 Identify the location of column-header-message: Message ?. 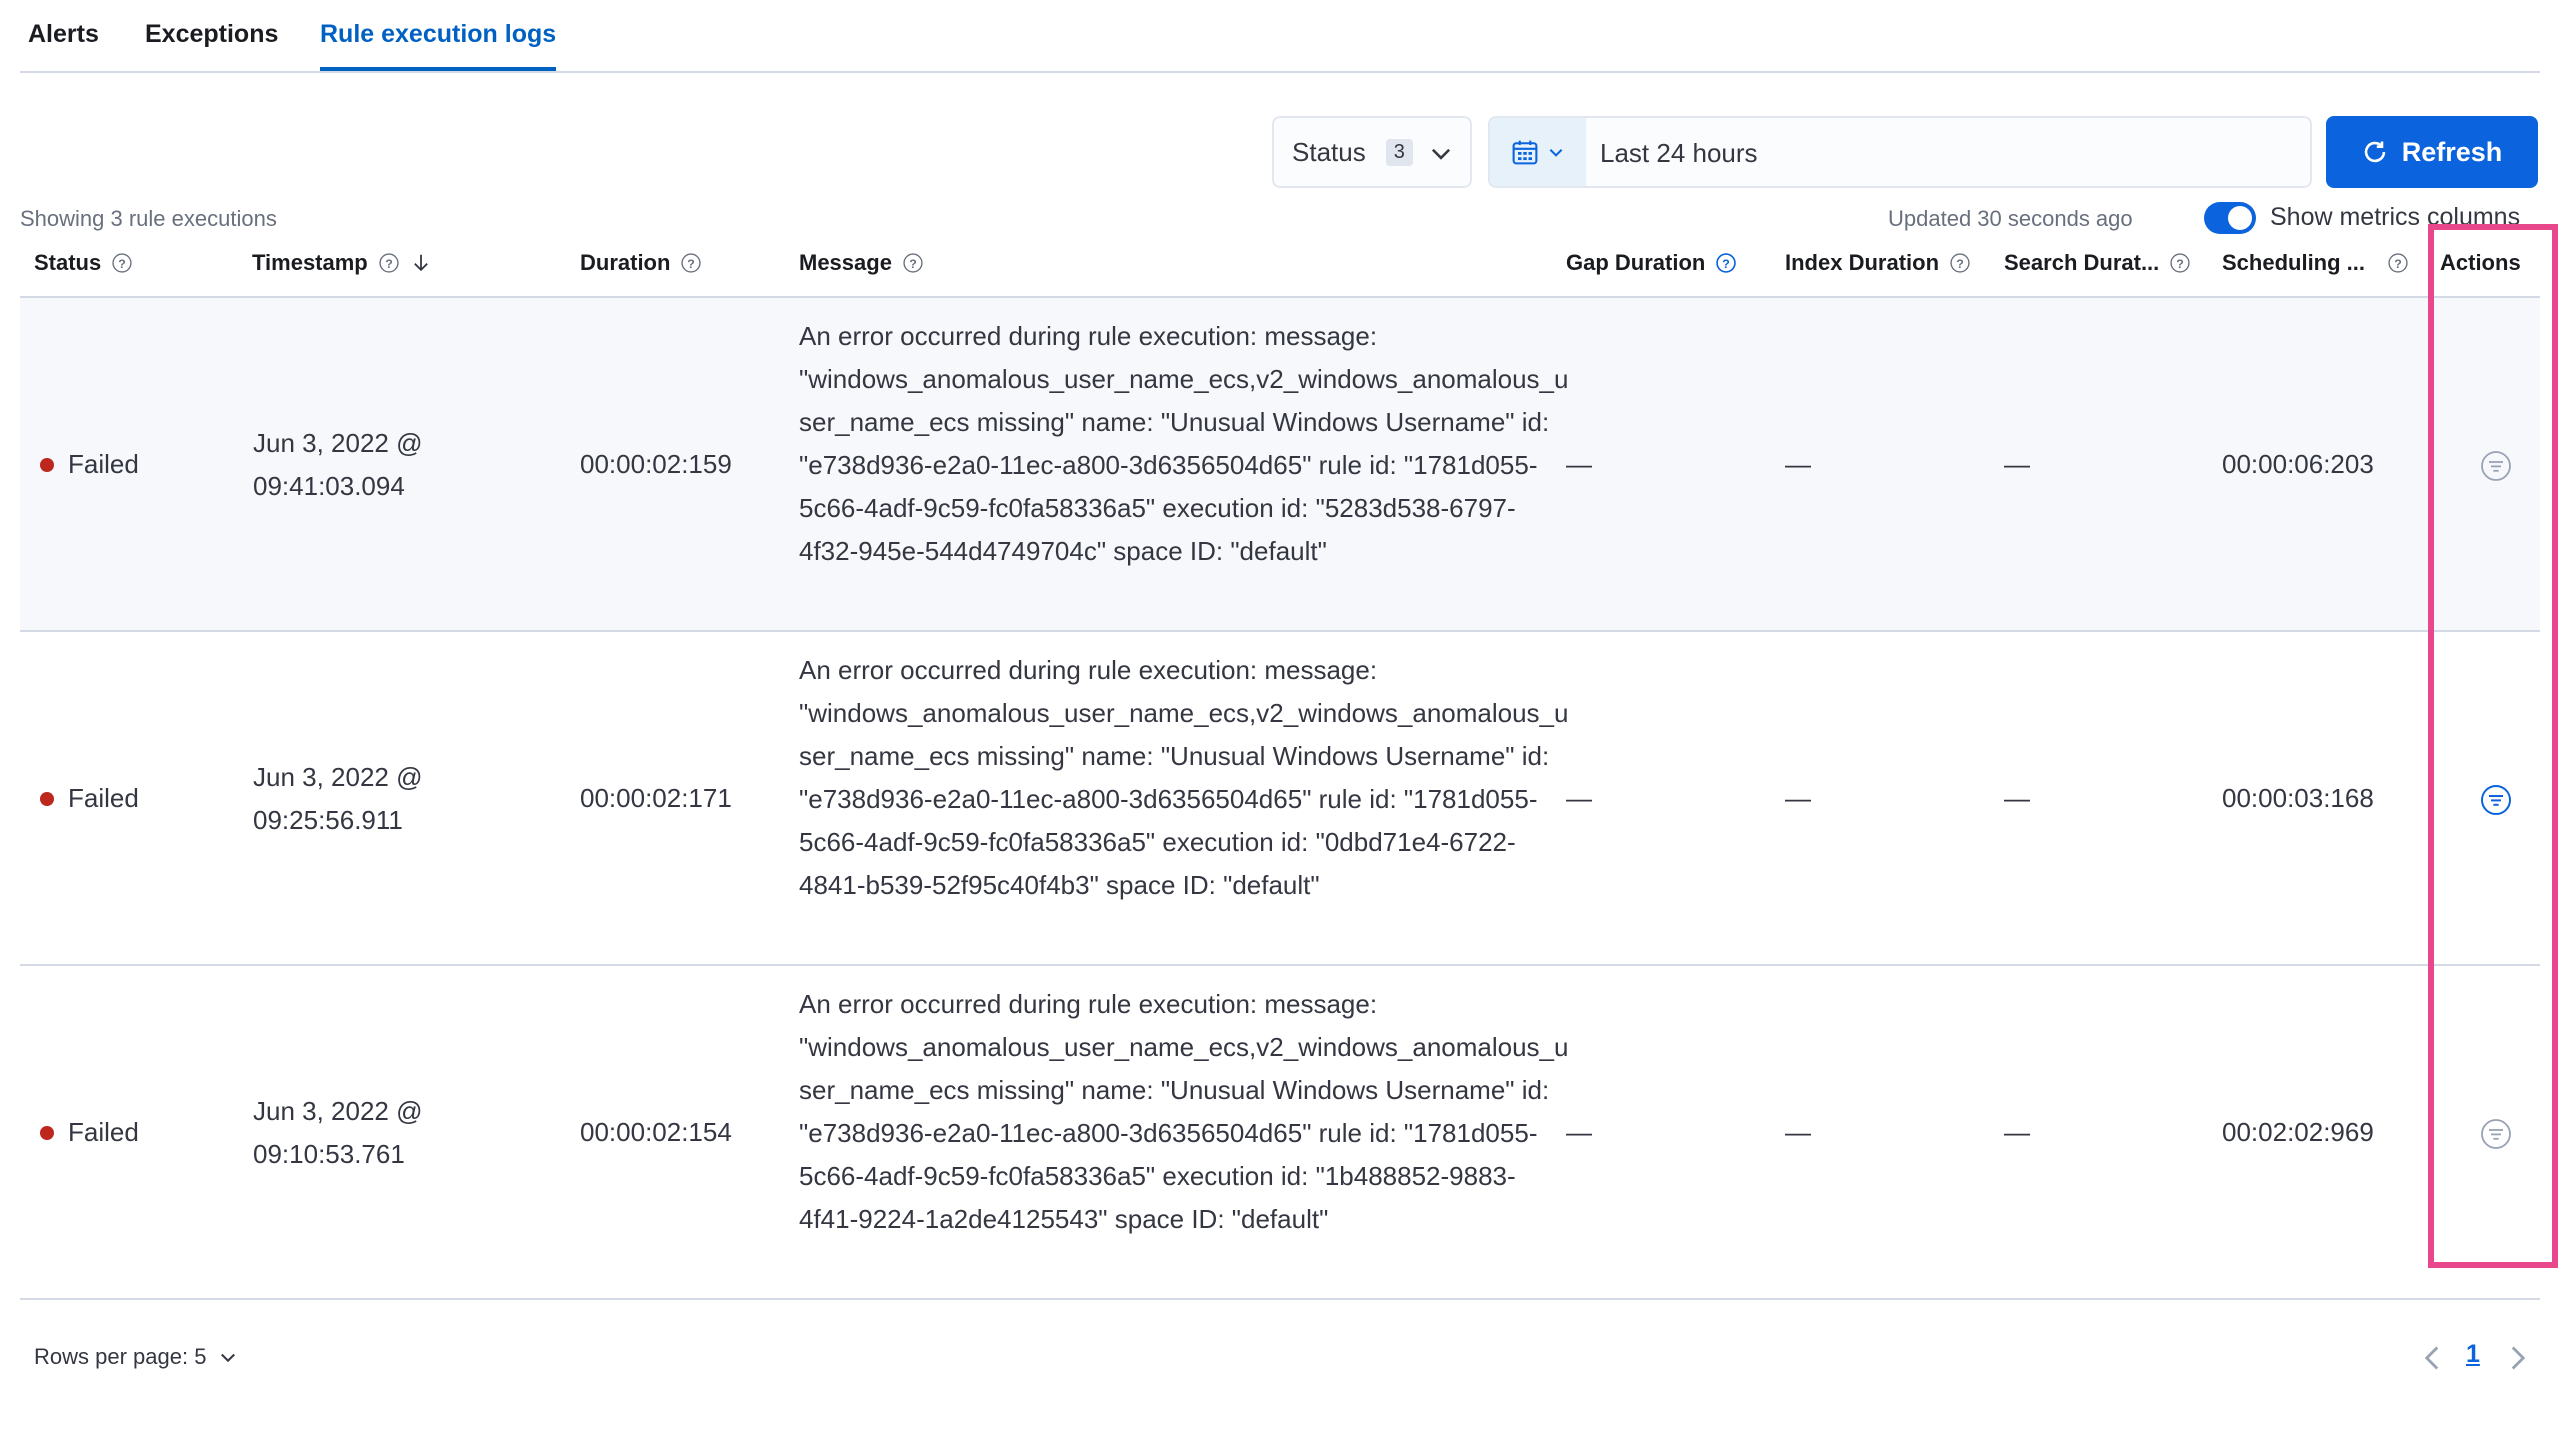
(861, 263).